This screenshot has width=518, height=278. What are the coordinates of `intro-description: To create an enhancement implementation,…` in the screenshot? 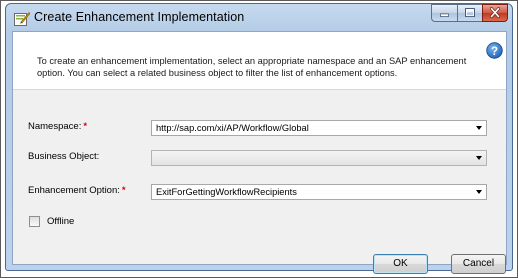 It's located at (252, 67).